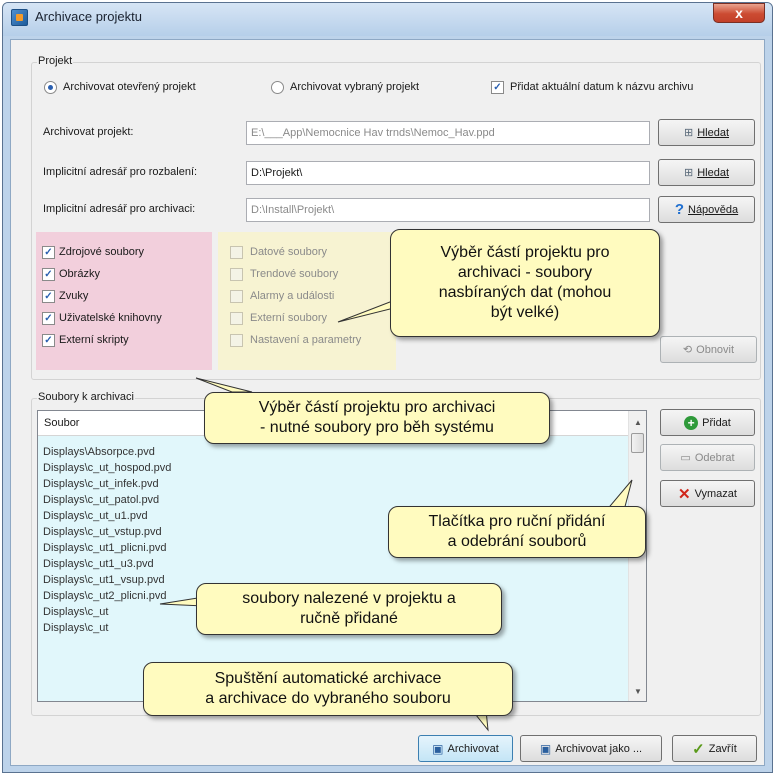 This screenshot has width=775, height=775. Describe the element at coordinates (517, 521) in the screenshot. I see `callout-line: Tlačítka pro ruční přidání` at that location.